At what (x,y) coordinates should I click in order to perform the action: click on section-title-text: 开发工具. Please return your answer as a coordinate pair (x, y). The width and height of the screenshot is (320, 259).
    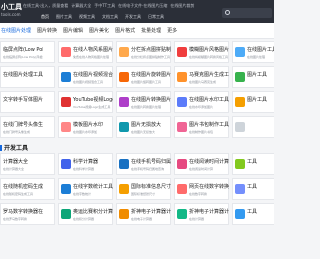
    Looking at the image, I should click on (16, 148).